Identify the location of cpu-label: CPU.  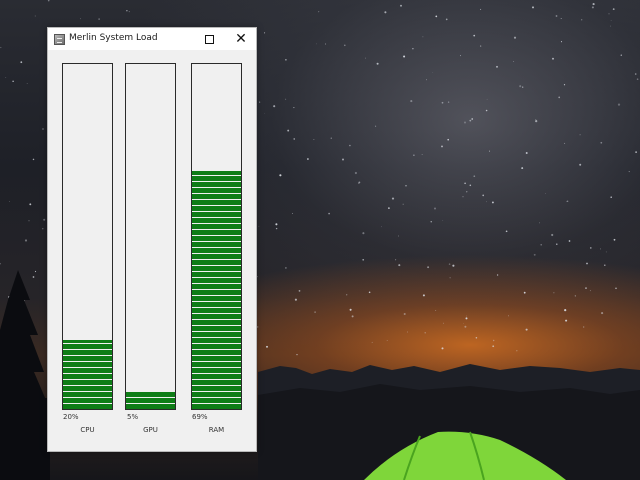
(87, 430).